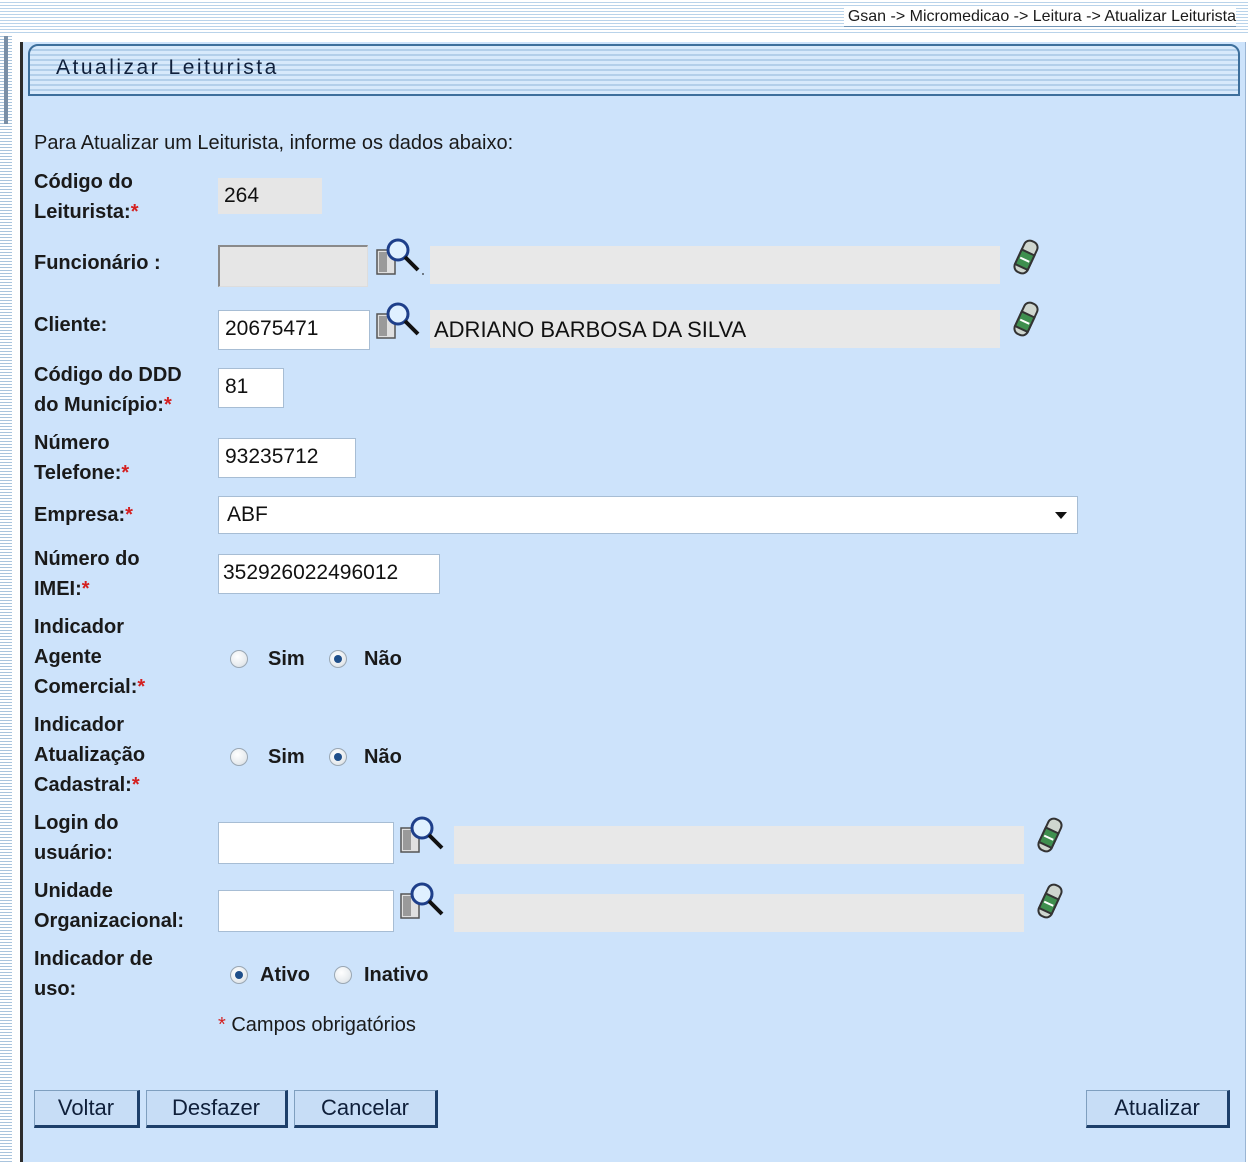 This screenshot has height=1162, width=1248. What do you see at coordinates (87, 574) in the screenshot?
I see `imei-label: Número do IMEI:*` at bounding box center [87, 574].